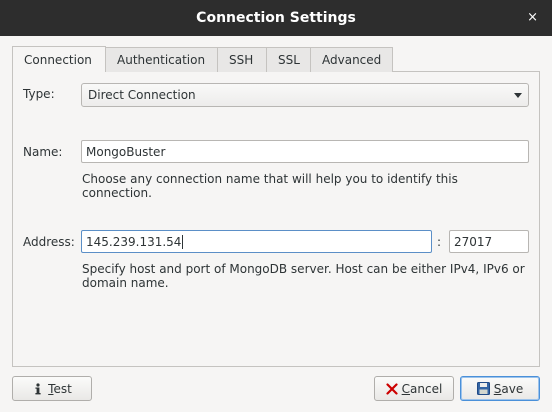 This screenshot has width=552, height=412. I want to click on address-field: 145.239.131.54, so click(256, 241).